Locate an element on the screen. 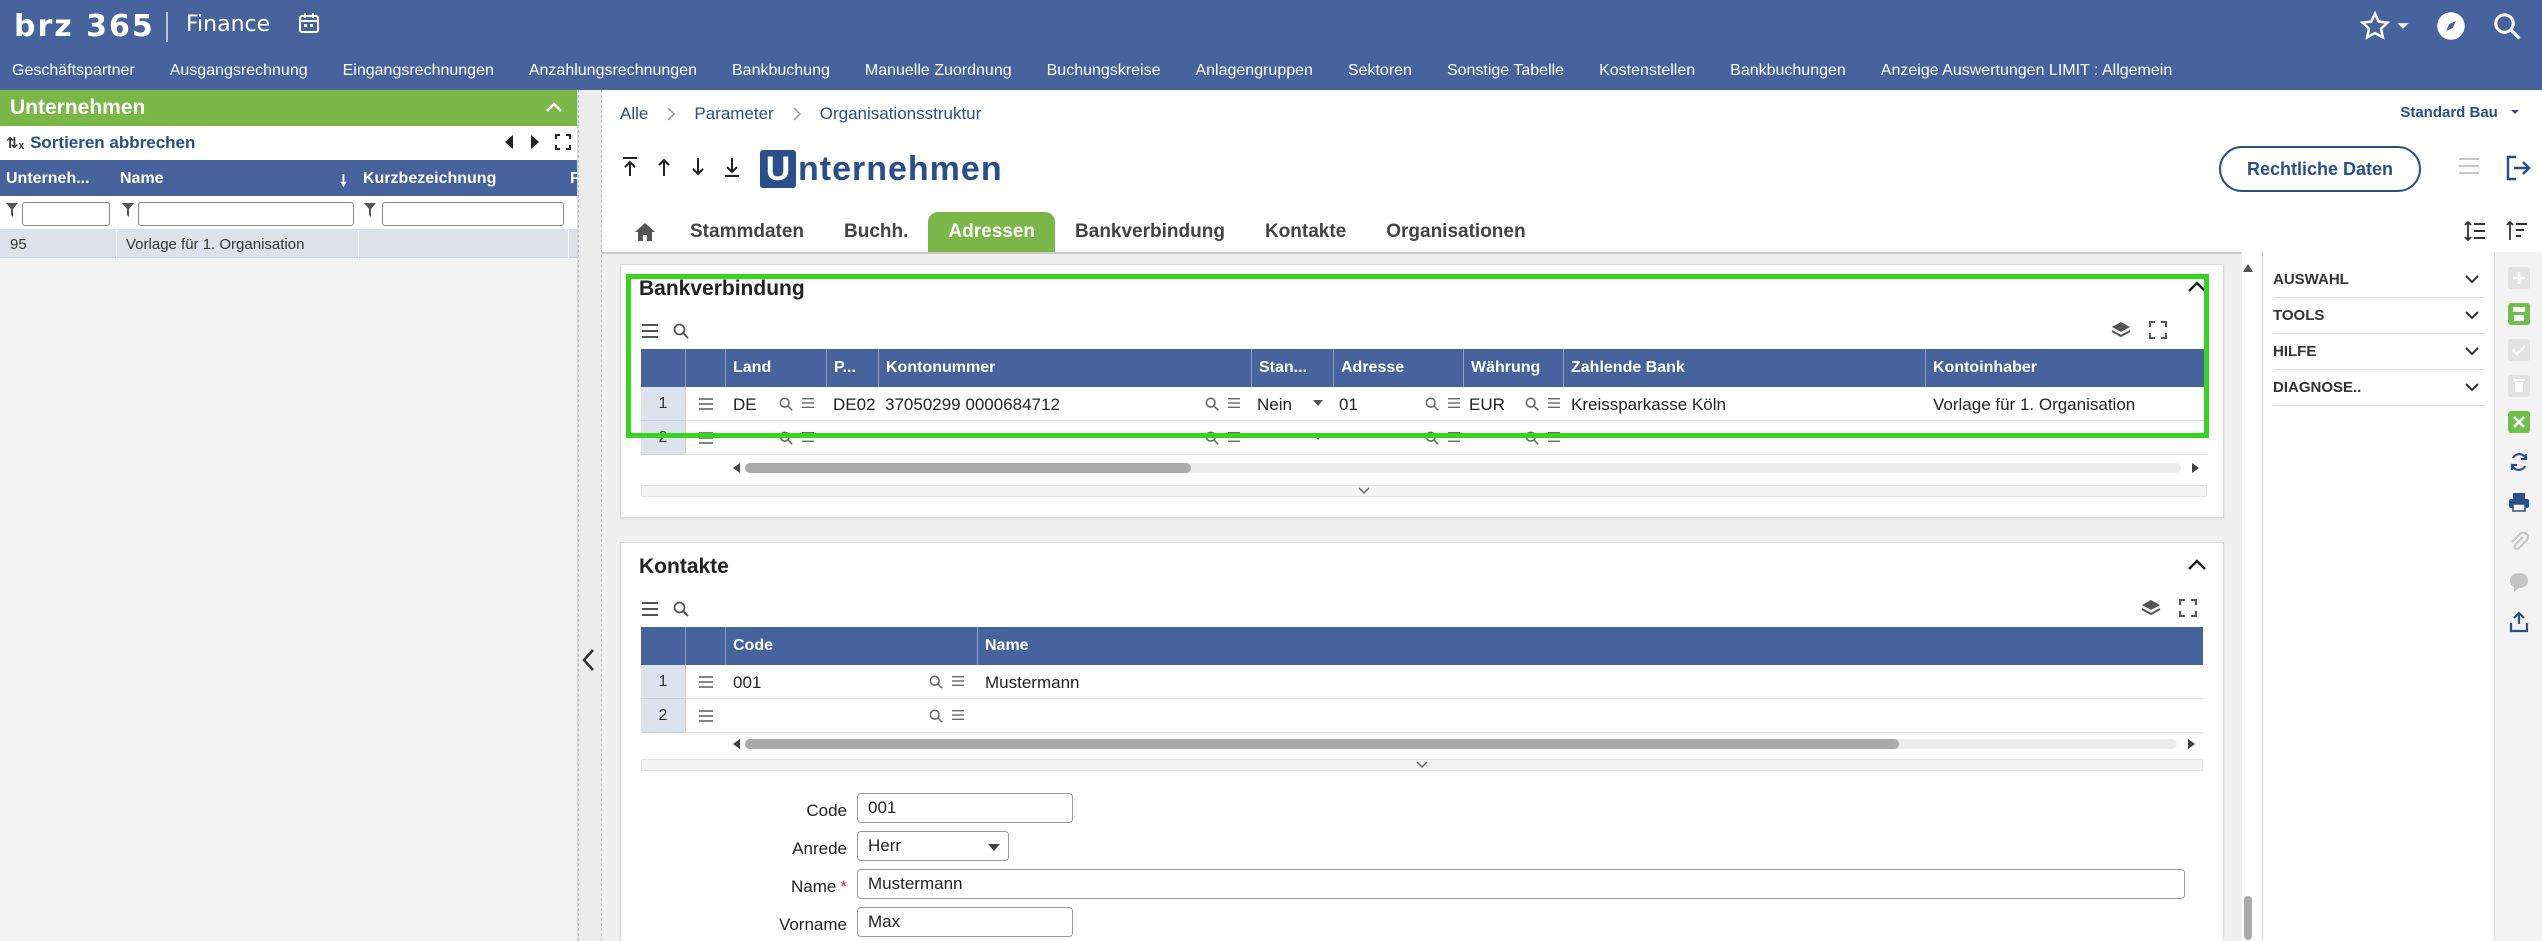  tab-home is located at coordinates (645, 232).